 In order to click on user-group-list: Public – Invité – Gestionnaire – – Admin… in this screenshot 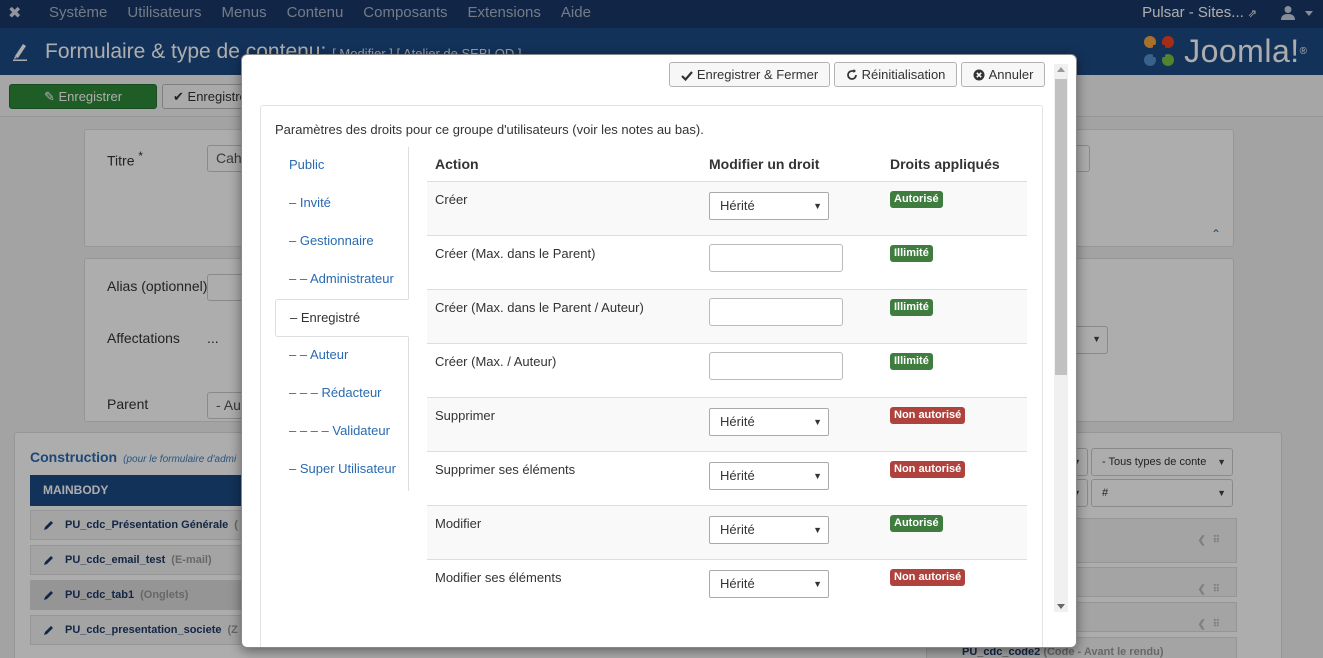, I will do `click(342, 319)`.